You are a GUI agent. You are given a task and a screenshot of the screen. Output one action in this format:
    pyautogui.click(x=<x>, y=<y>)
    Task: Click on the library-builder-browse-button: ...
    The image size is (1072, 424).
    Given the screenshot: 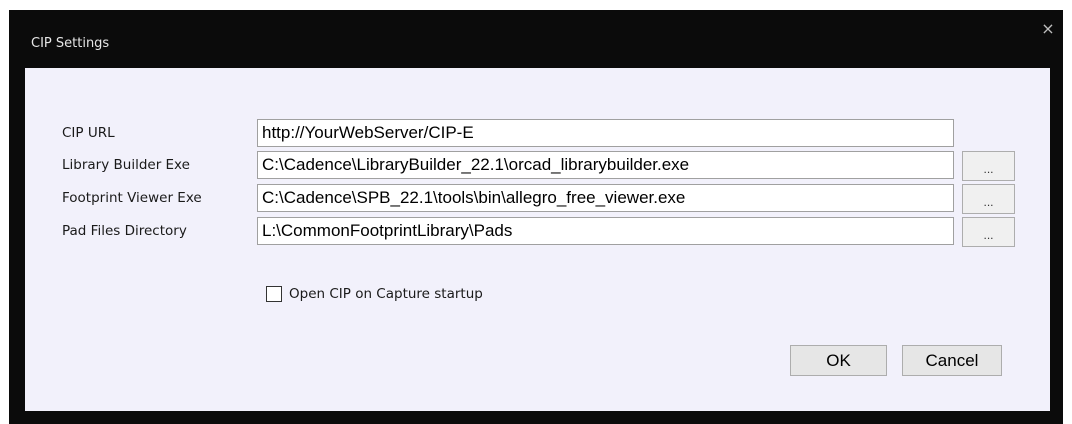 What is the action you would take?
    pyautogui.click(x=988, y=166)
    